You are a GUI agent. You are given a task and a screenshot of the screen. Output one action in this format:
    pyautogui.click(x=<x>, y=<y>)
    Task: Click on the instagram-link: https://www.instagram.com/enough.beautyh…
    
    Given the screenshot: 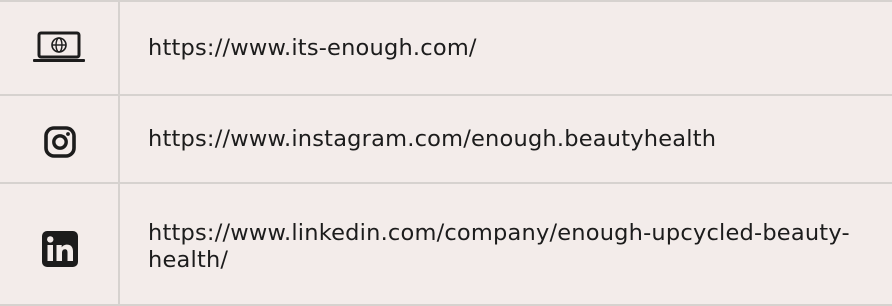 What is the action you would take?
    pyautogui.click(x=432, y=139)
    